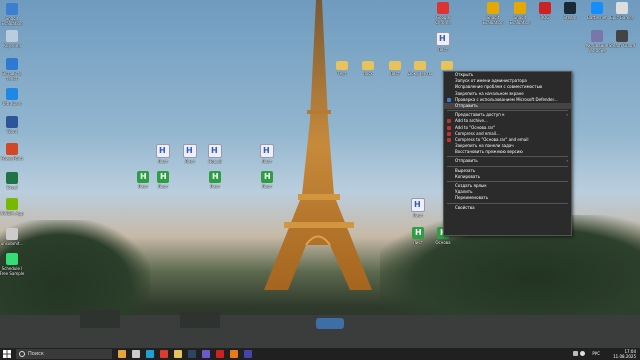 The width and height of the screenshot is (640, 360). What do you see at coordinates (13, 125) in the screenshot?
I see `desktop-icon: Word` at bounding box center [13, 125].